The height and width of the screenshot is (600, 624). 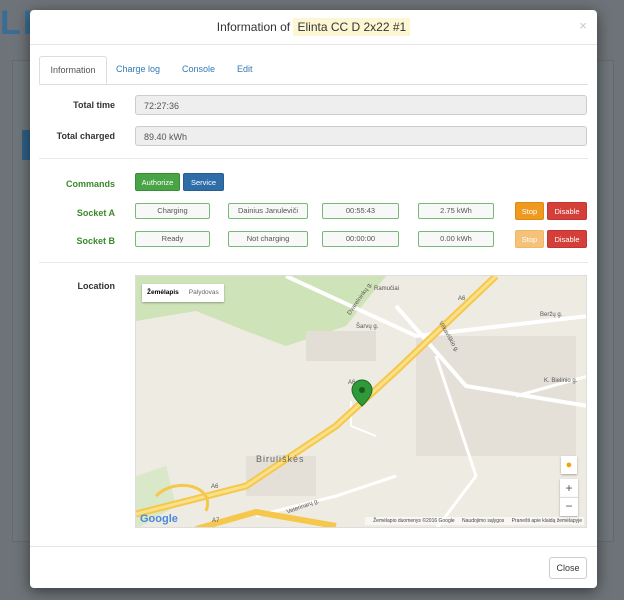 I want to click on socket-b-status: Ready, so click(x=172, y=239).